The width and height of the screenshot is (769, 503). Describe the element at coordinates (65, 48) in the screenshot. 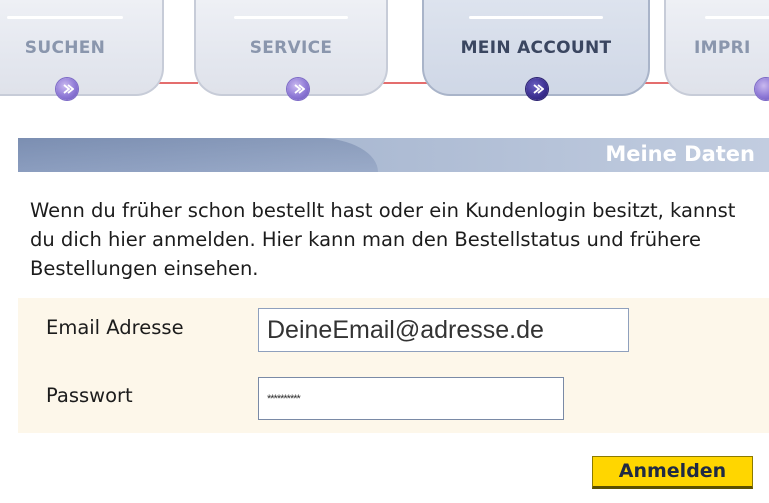

I see `tab-label: SUCHEN` at that location.